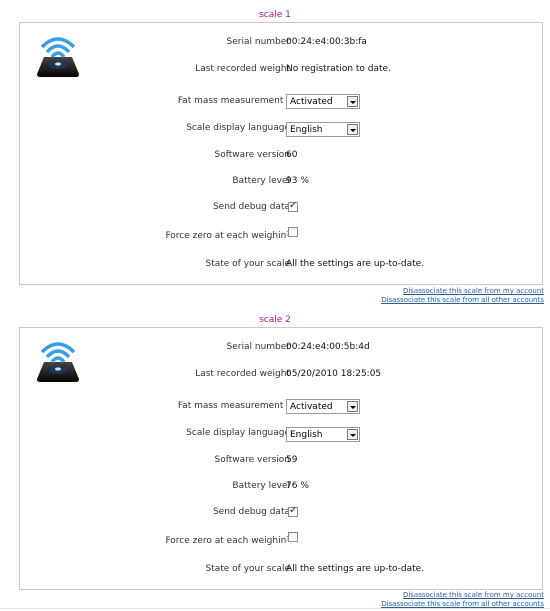 Image resolution: width=550 pixels, height=611 pixels. I want to click on serial-number-row: Serial number 00:24:e4:00:3b:fa, so click(280, 44).